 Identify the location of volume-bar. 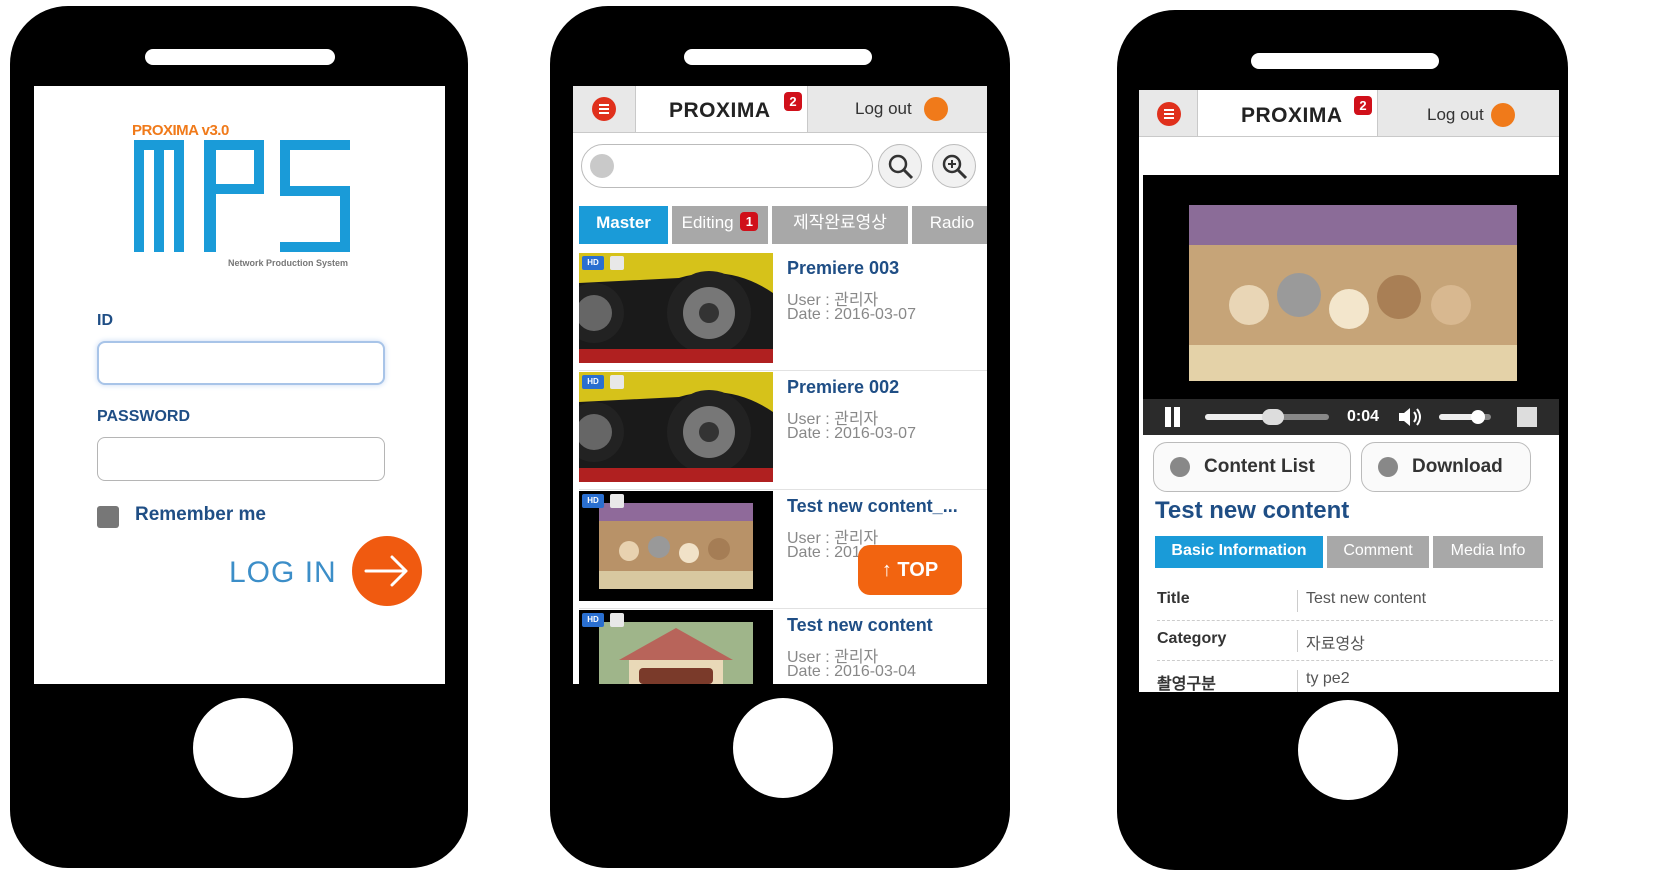
(1465, 417).